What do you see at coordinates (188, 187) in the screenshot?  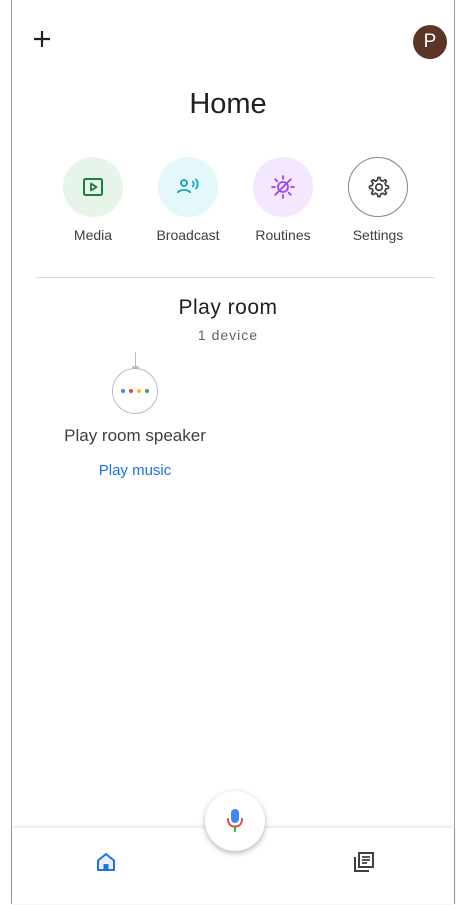 I see `broadcast-icon` at bounding box center [188, 187].